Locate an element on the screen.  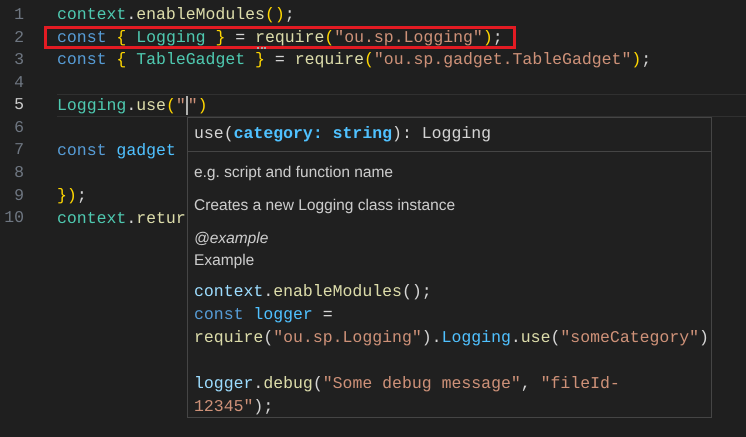
doc-heading: Example is located at coordinates (225, 261).